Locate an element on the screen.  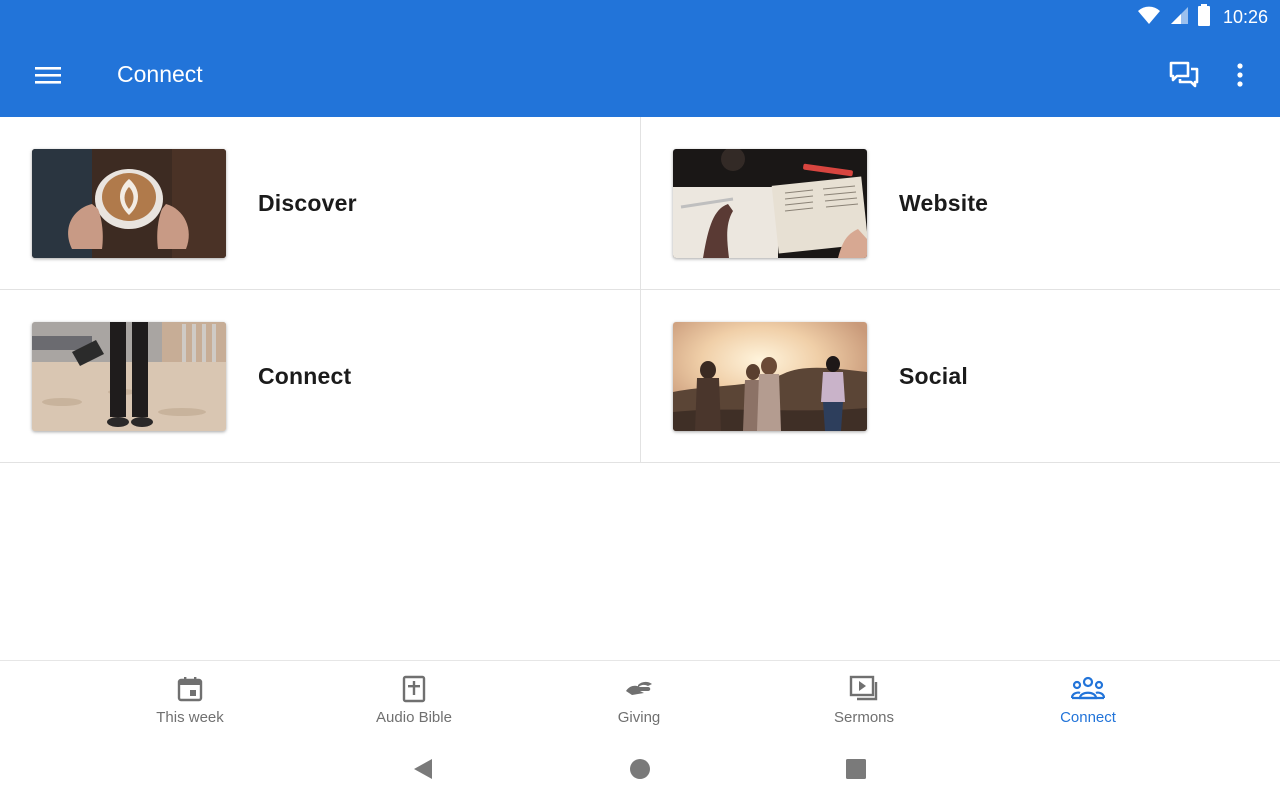
signal-icon is located at coordinates (1179, 17).